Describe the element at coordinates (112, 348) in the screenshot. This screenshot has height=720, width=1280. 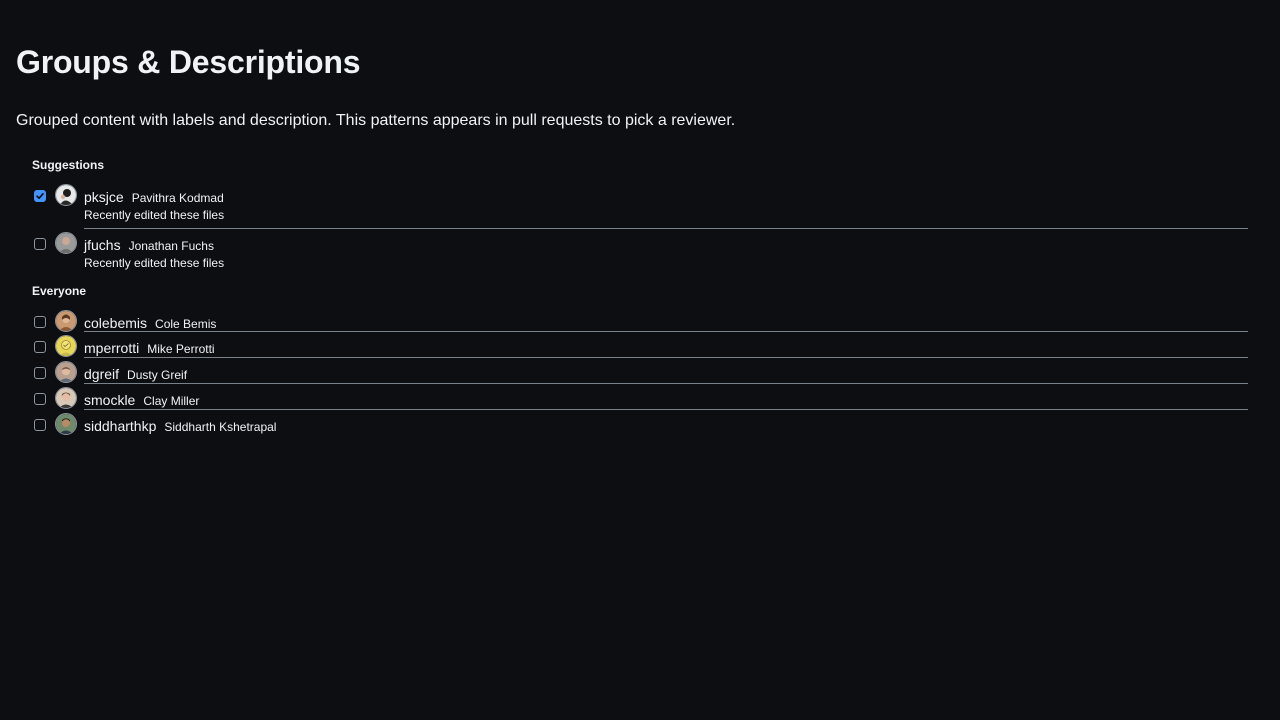
I see `user-login: mperrotti` at that location.